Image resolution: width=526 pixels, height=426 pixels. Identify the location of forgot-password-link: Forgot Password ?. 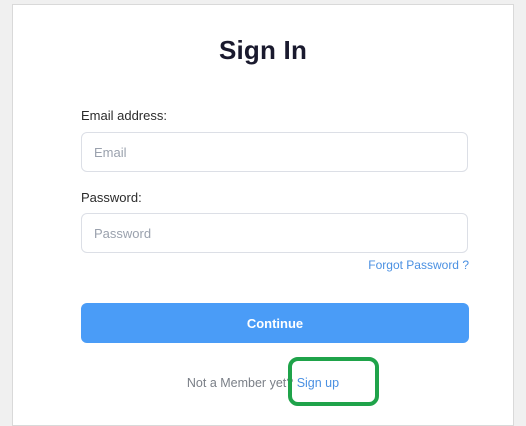
(418, 265).